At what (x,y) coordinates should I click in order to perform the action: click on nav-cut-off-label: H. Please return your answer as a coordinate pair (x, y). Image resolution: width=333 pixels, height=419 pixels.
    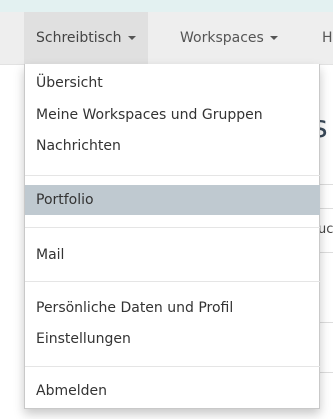
    Looking at the image, I should click on (327, 38).